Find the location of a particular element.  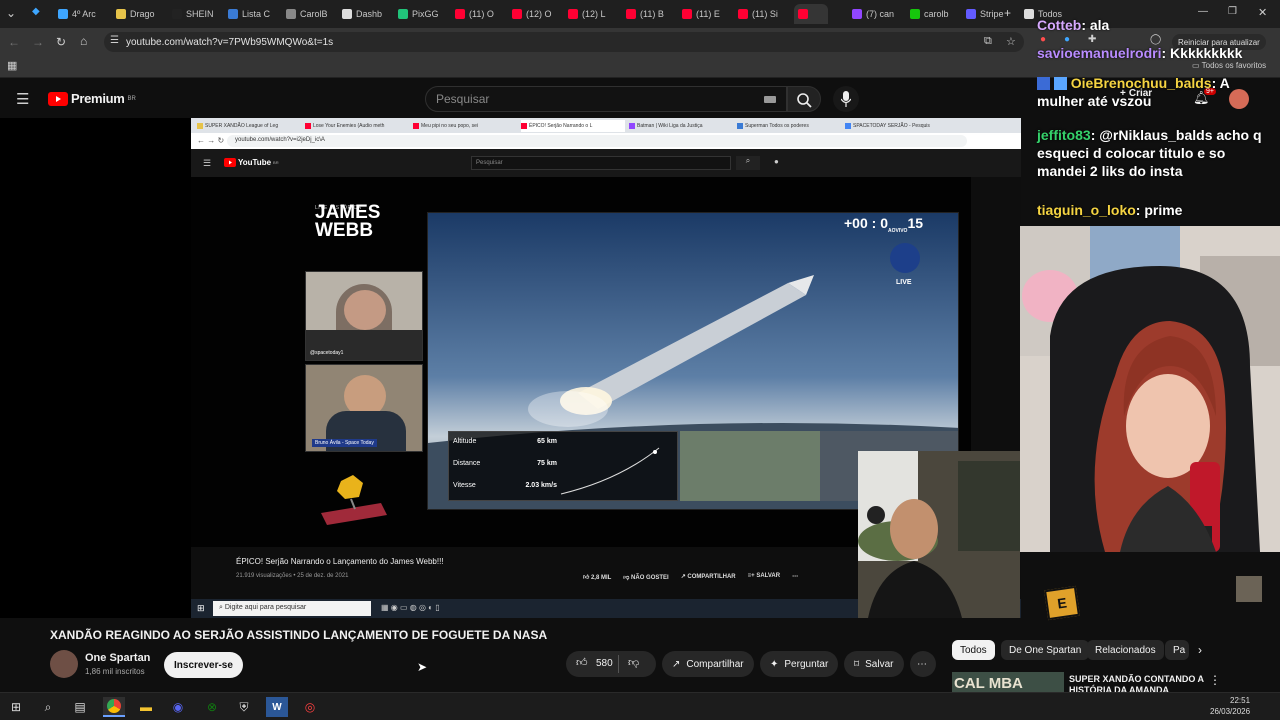

subscriber-count: 1,86 mil inscritos is located at coordinates (115, 671).